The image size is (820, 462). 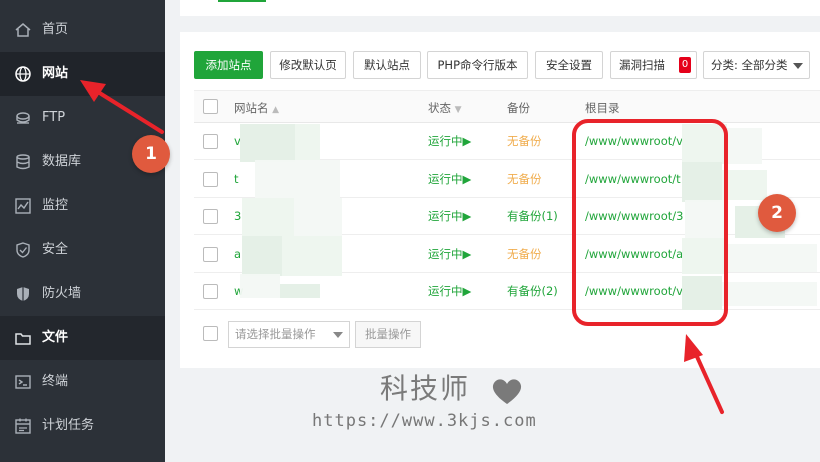 I want to click on php-cli-version-button: PHP命令行版本, so click(x=477, y=65).